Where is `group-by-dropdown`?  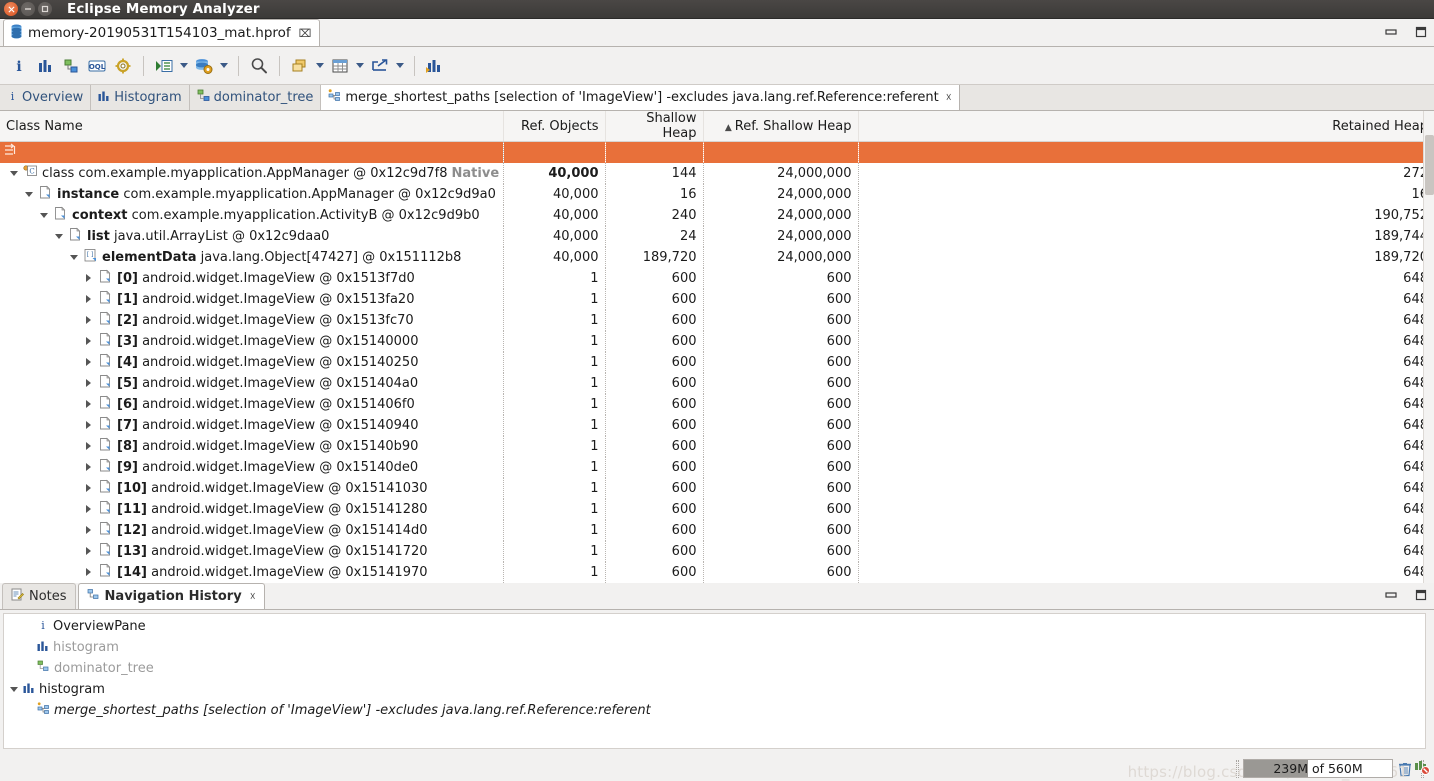
group-by-dropdown is located at coordinates (320, 66).